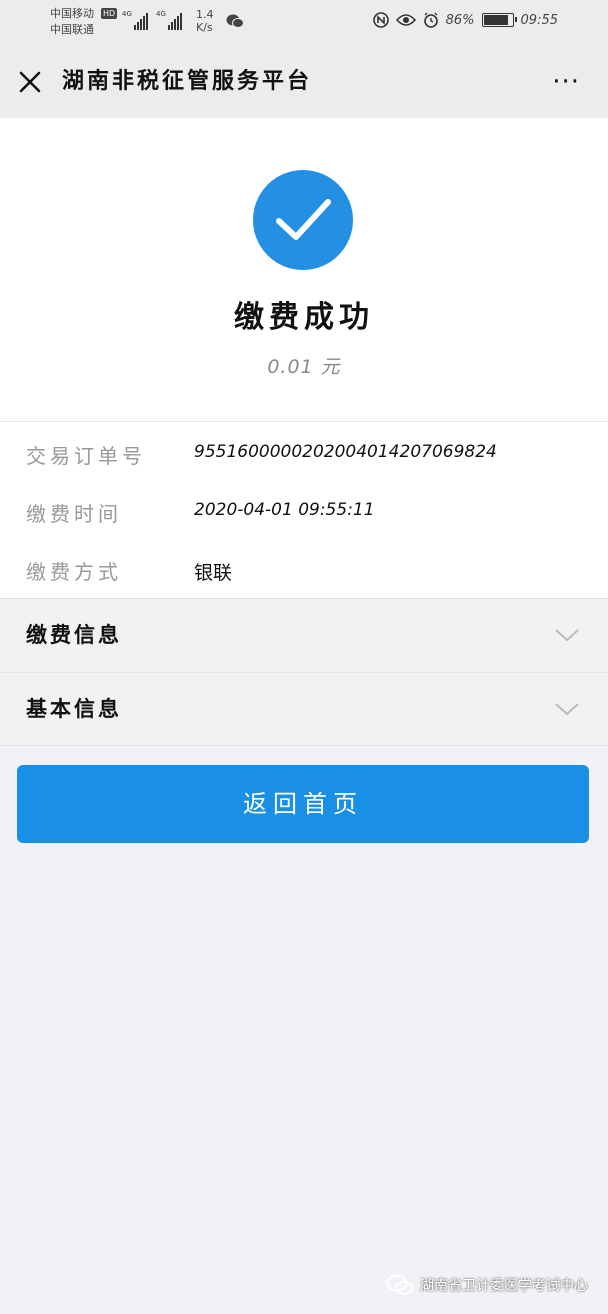 The height and width of the screenshot is (1314, 608). I want to click on watermark: 湖南省卫计委医学考试中心, so click(487, 1285).